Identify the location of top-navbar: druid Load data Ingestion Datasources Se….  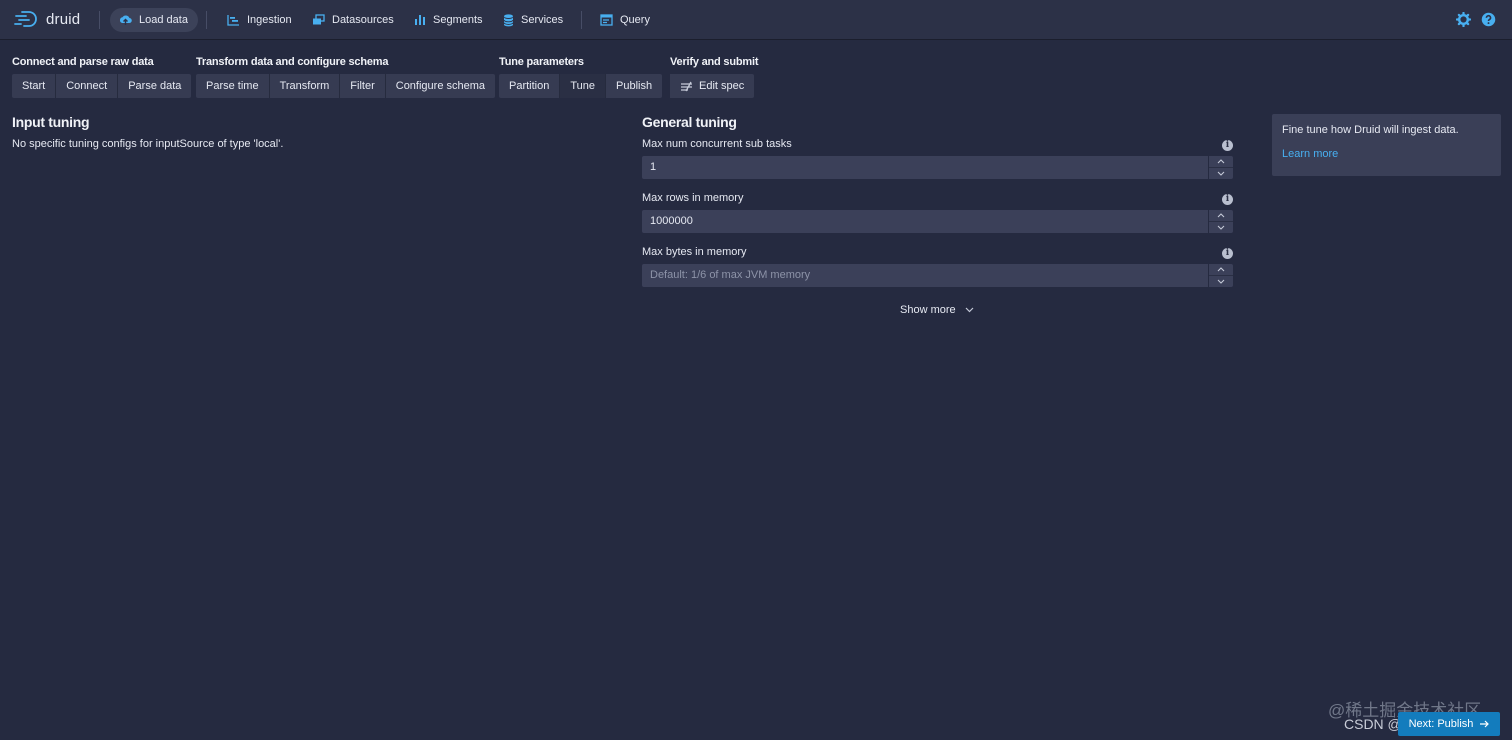
(756, 19).